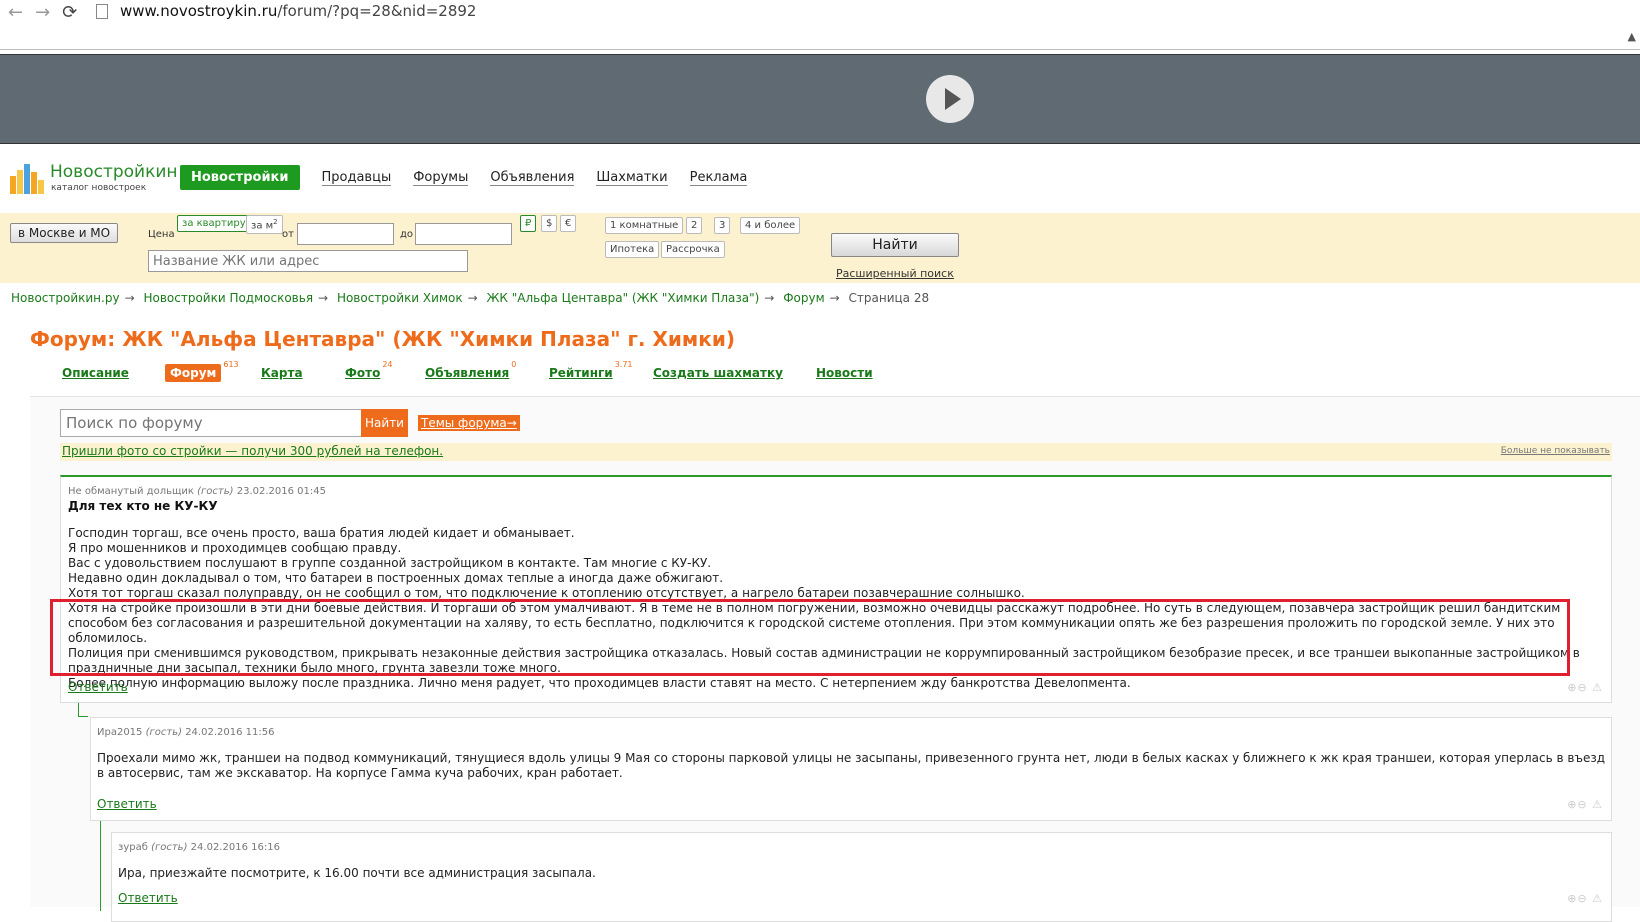 The height and width of the screenshot is (922, 1640). Describe the element at coordinates (694, 225) in the screenshot. I see `rooms-2: 2` at that location.